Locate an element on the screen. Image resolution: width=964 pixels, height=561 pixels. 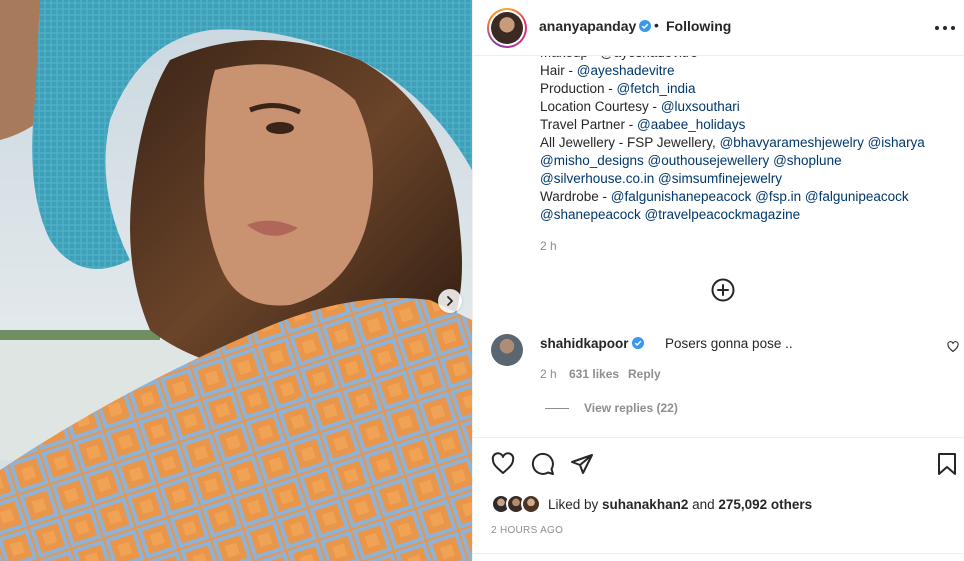
next-image-button is located at coordinates (450, 301).